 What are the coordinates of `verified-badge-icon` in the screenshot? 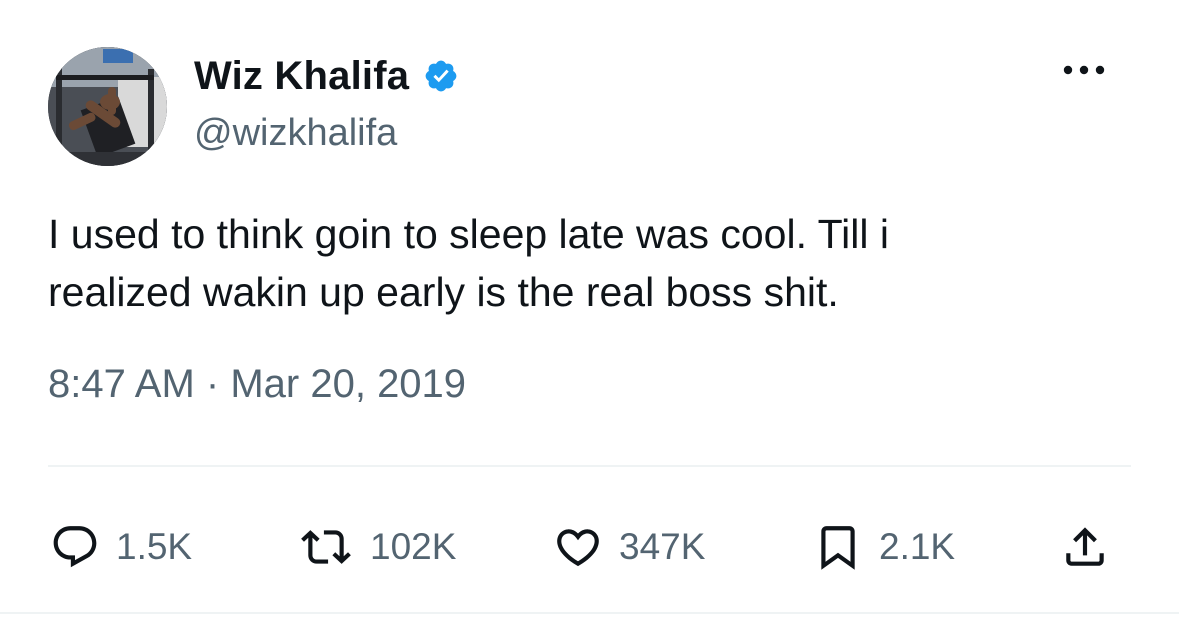 It's located at (441, 76).